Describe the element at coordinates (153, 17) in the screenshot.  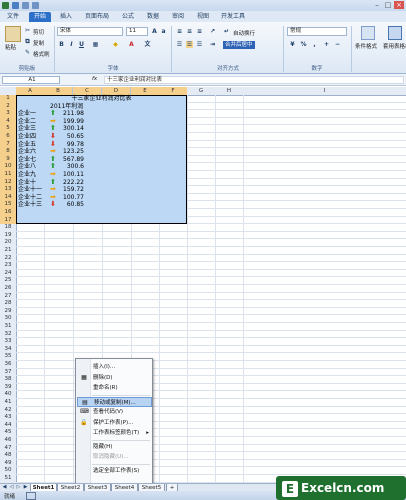
I see `tab-data: 数据` at that location.